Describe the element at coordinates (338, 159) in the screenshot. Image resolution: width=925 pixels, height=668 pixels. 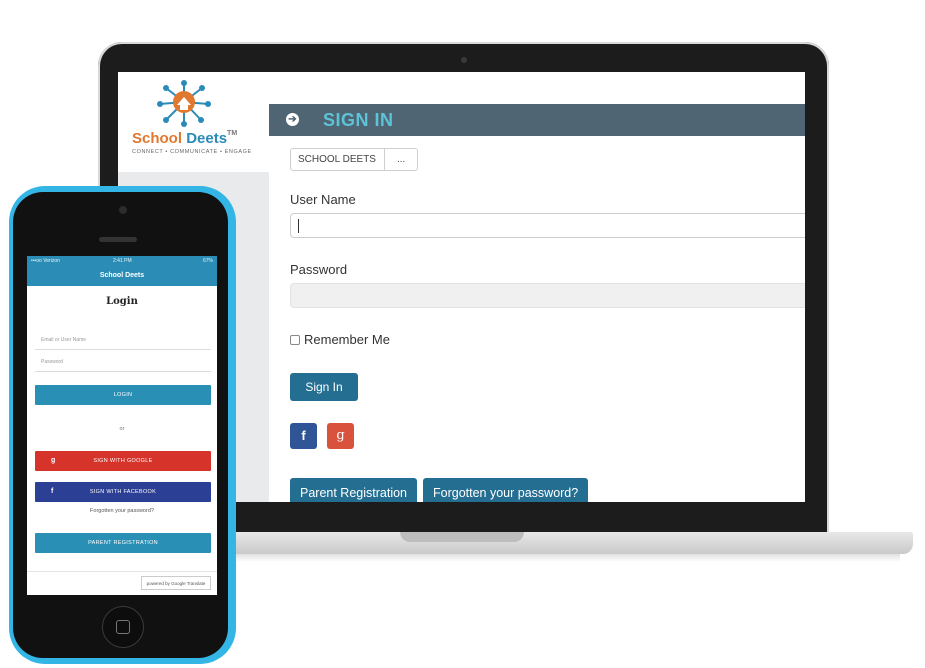
I see `breadcrumb-item-school-deets: SCHOOL DEETS` at that location.